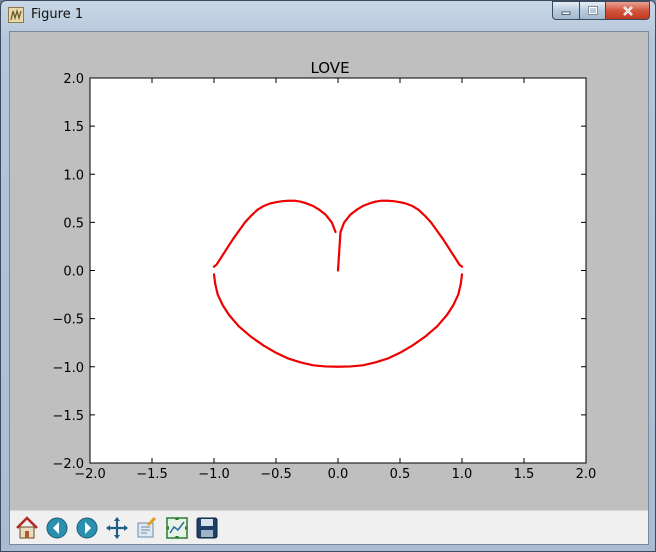  Describe the element at coordinates (73, 79) in the screenshot. I see `y-tick-label: 2.0` at that location.